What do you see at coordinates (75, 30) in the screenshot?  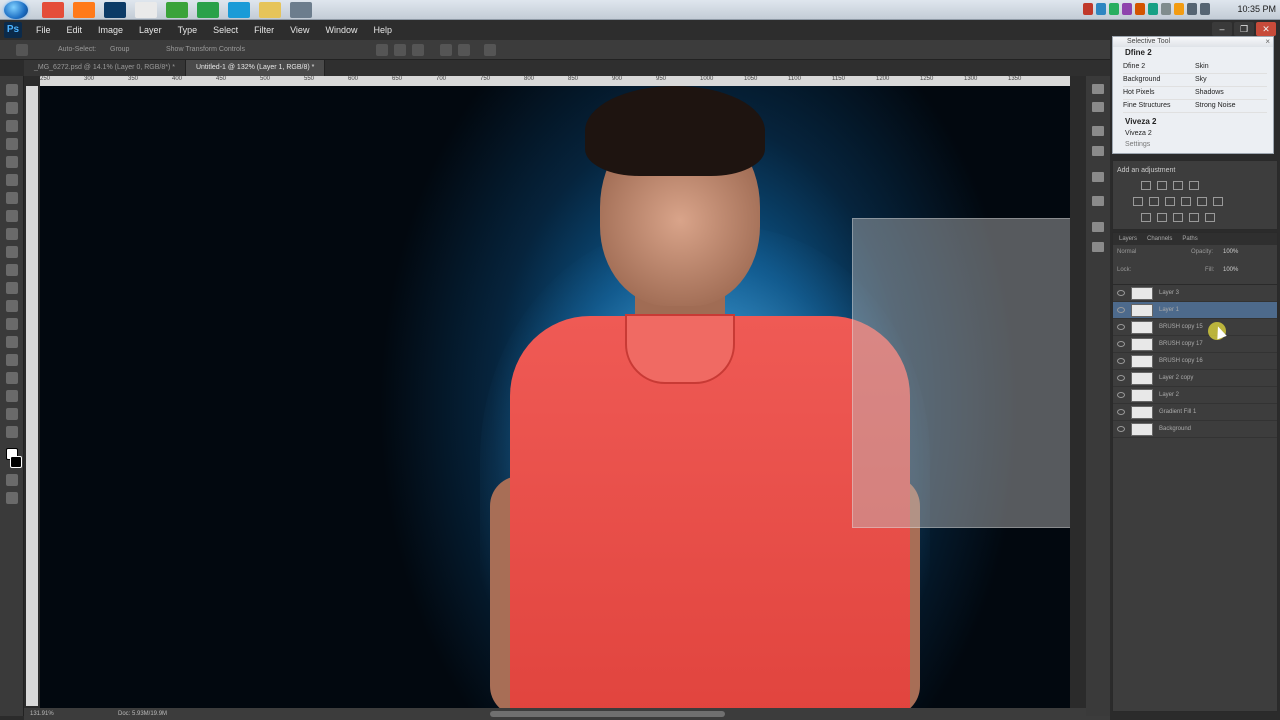 I see `menu-edit: Edit` at bounding box center [75, 30].